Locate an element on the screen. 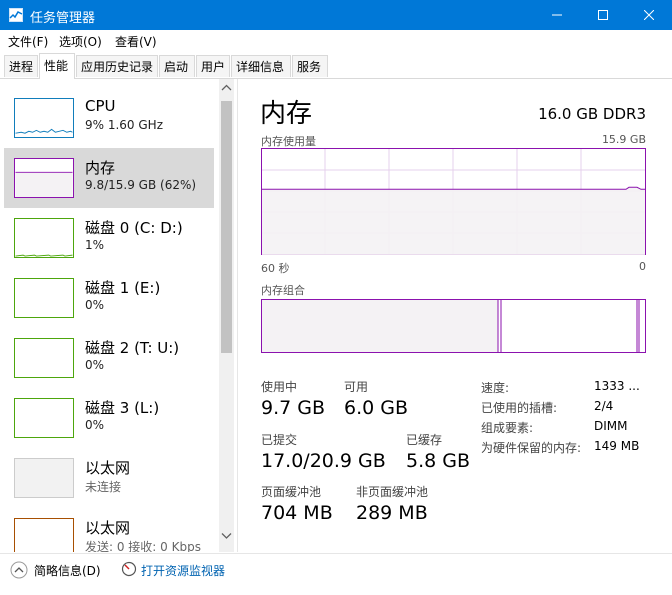  sidebar-item-label: 磁盘 3 (L:) is located at coordinates (122, 408).